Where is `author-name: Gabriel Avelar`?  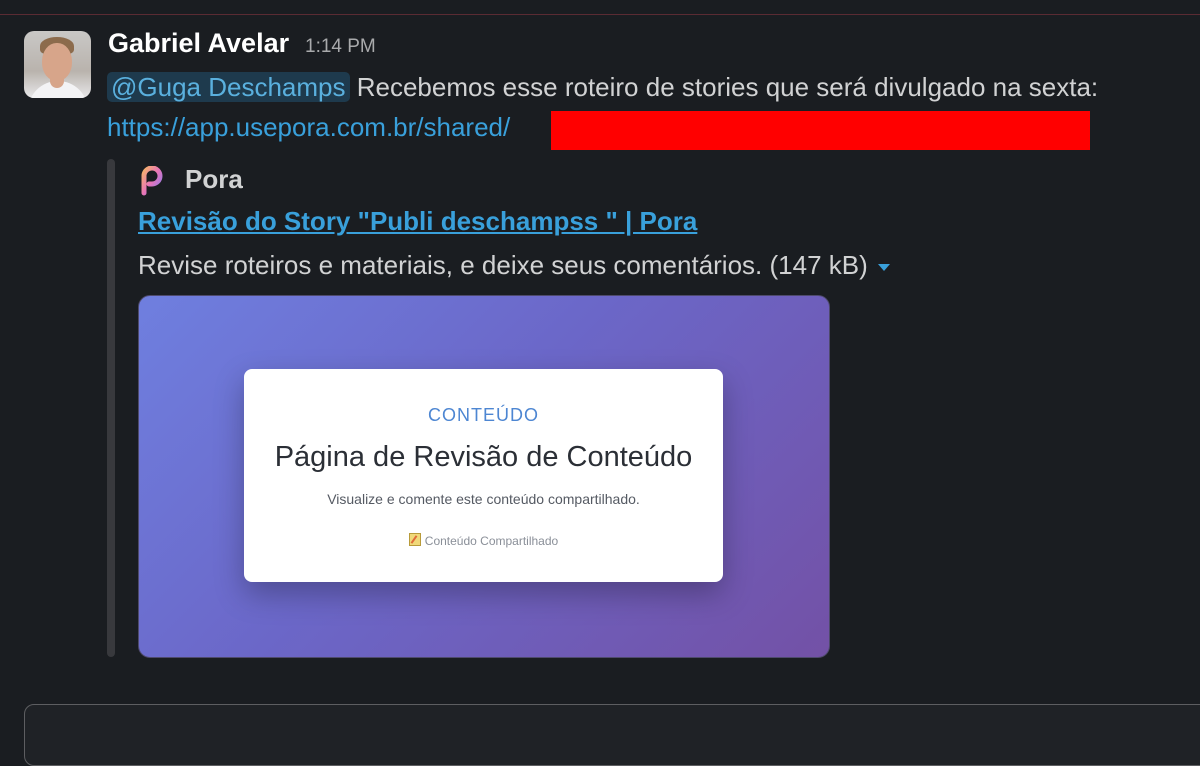 author-name: Gabriel Avelar is located at coordinates (198, 43).